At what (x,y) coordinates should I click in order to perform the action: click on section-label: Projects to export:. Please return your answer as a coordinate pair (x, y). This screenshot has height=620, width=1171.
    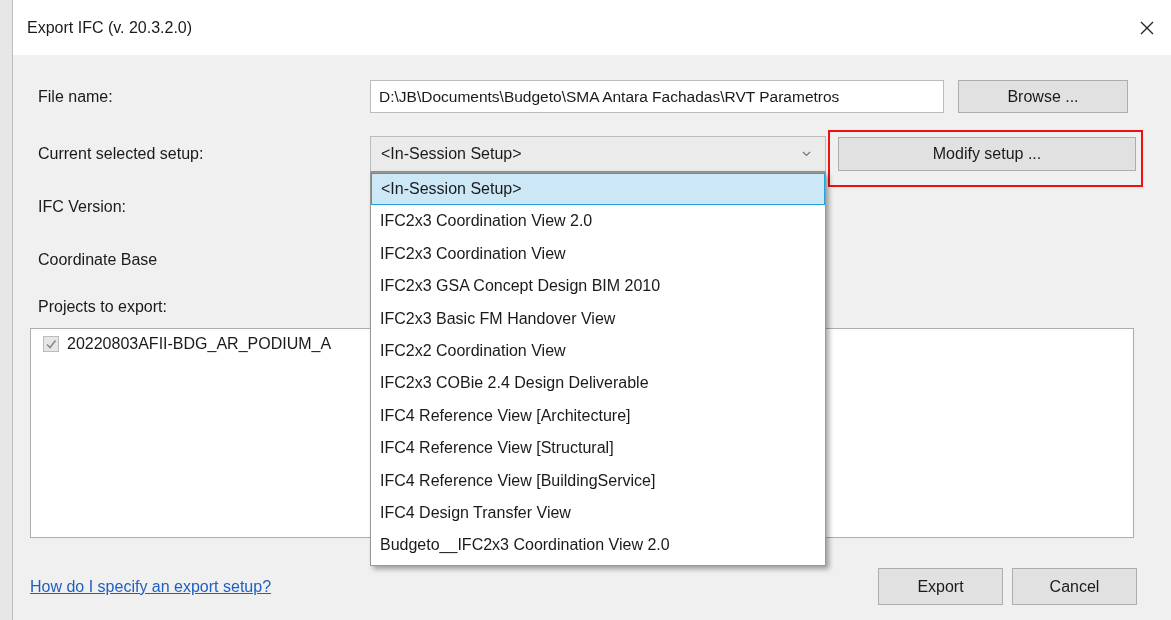
    Looking at the image, I should click on (102, 307).